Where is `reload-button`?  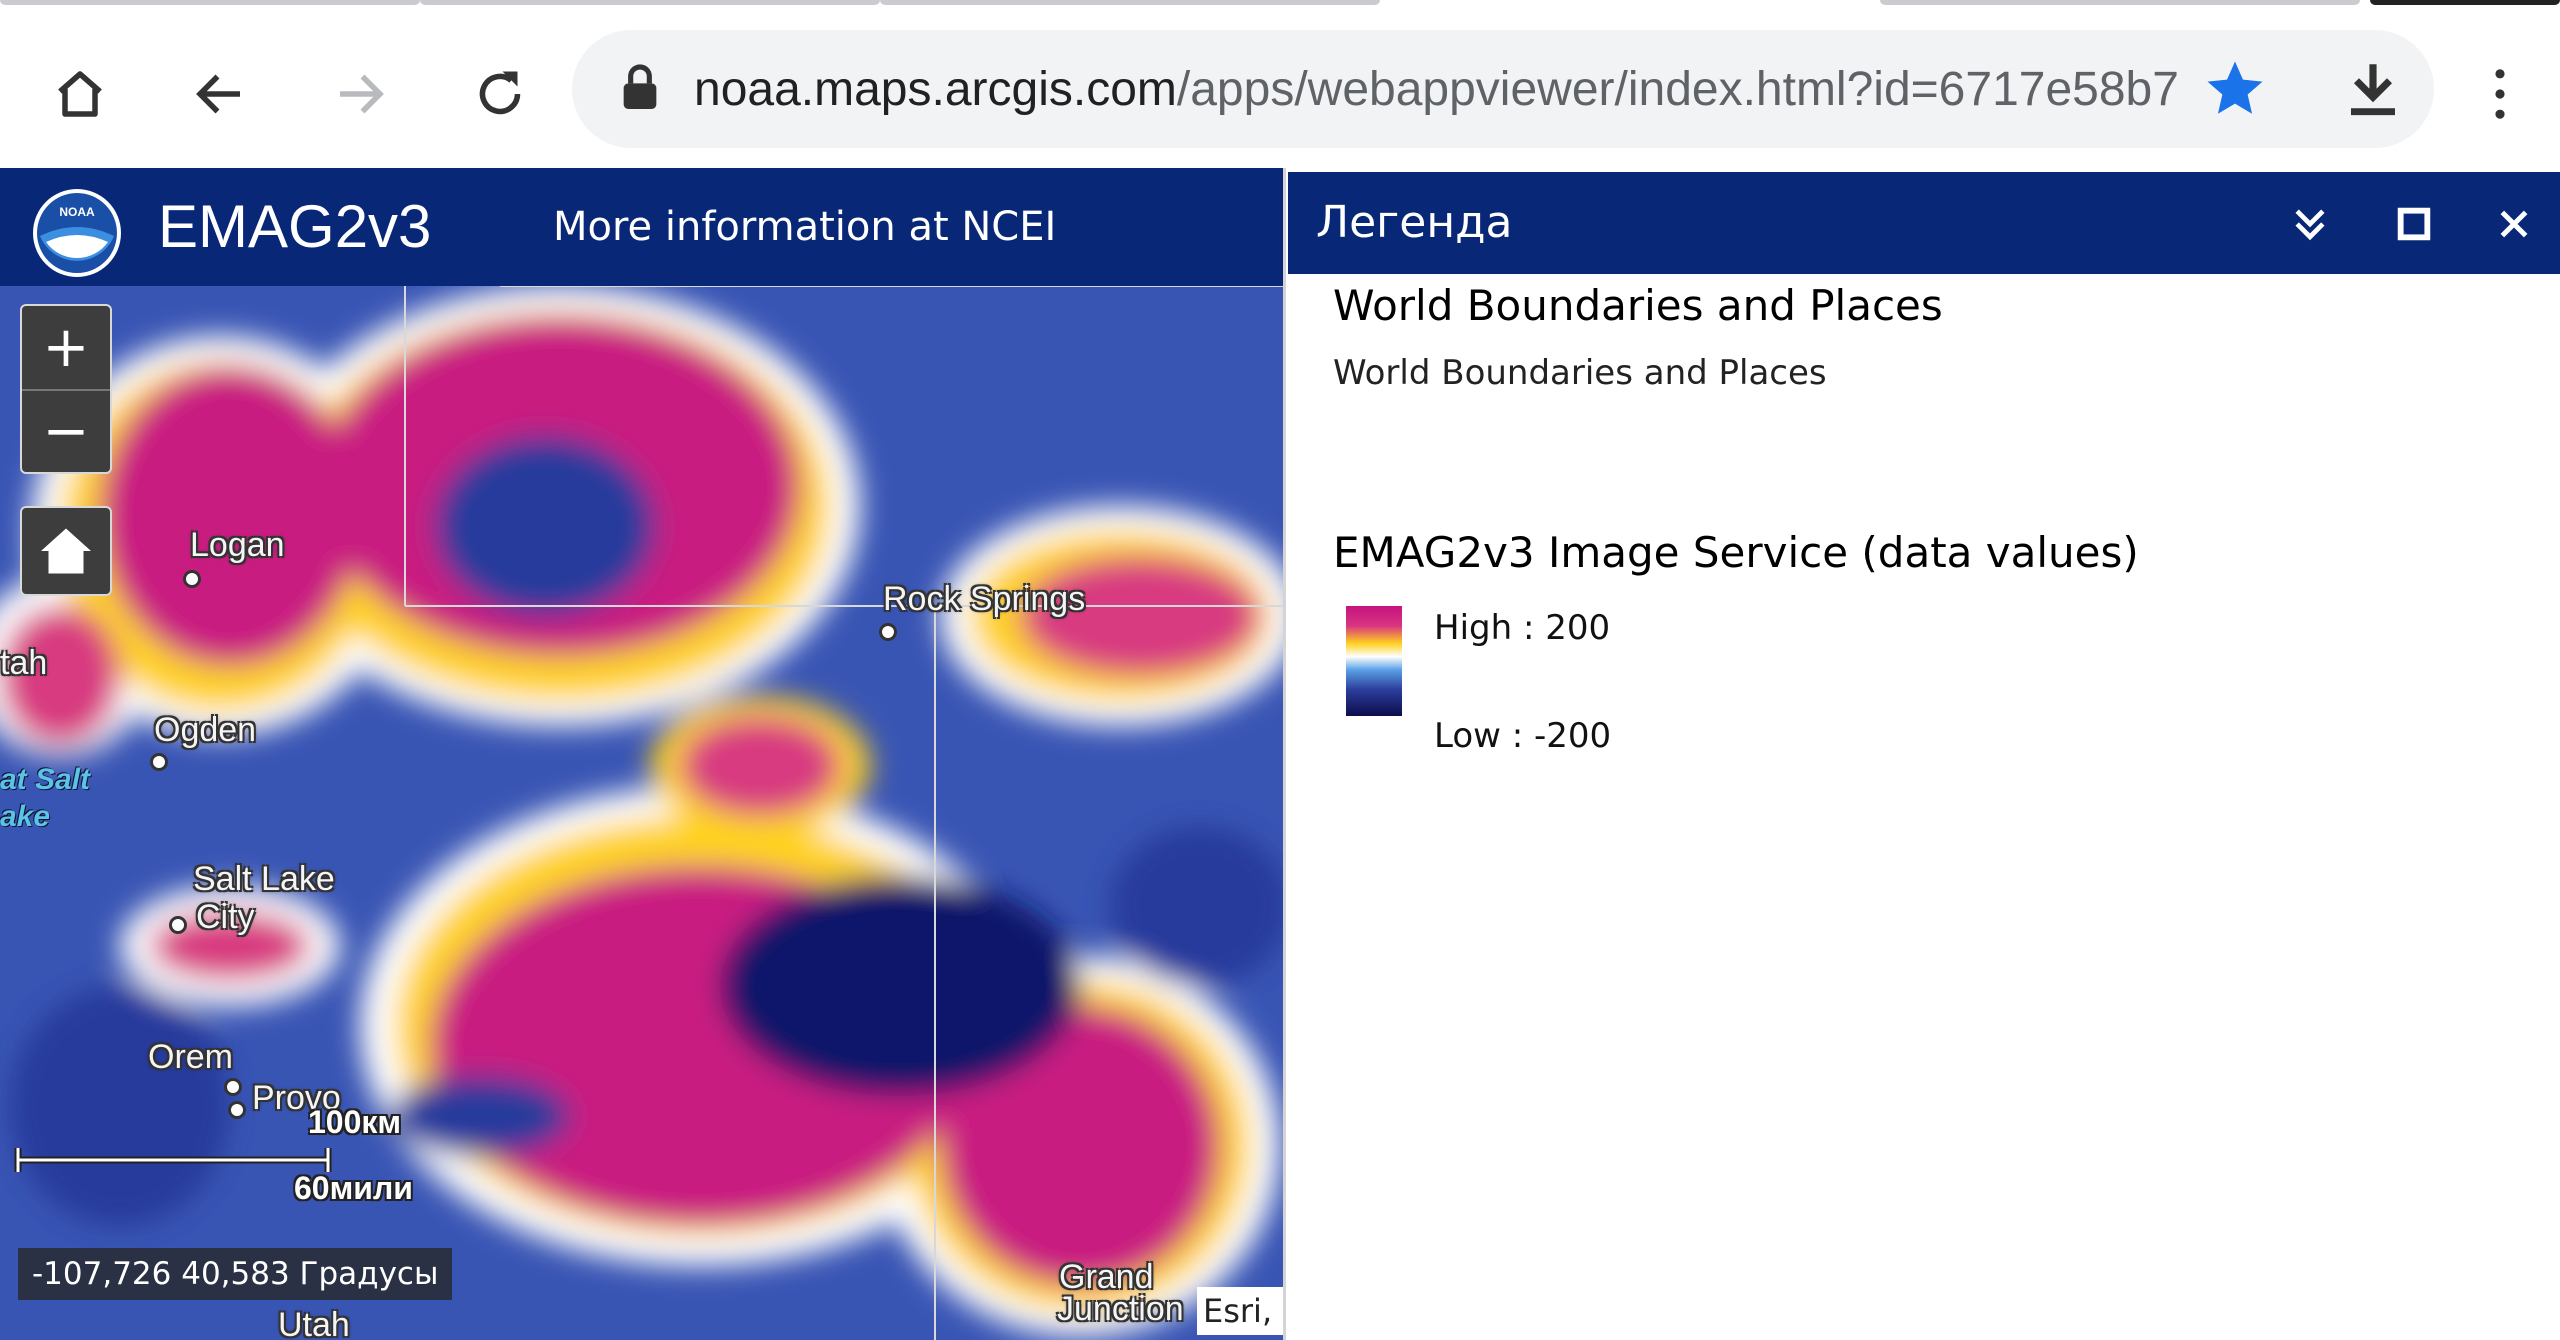 reload-button is located at coordinates (500, 94).